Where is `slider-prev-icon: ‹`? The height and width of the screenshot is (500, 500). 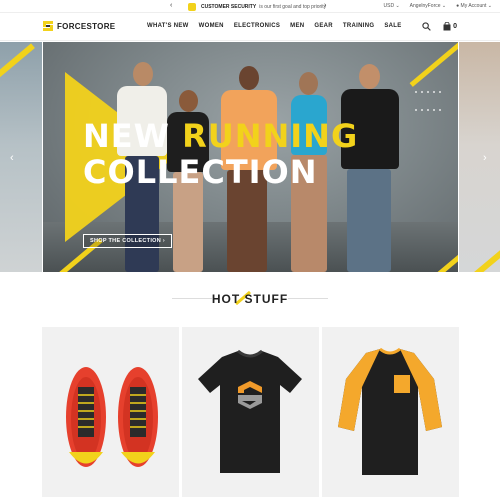 slider-prev-icon: ‹ is located at coordinates (12, 158).